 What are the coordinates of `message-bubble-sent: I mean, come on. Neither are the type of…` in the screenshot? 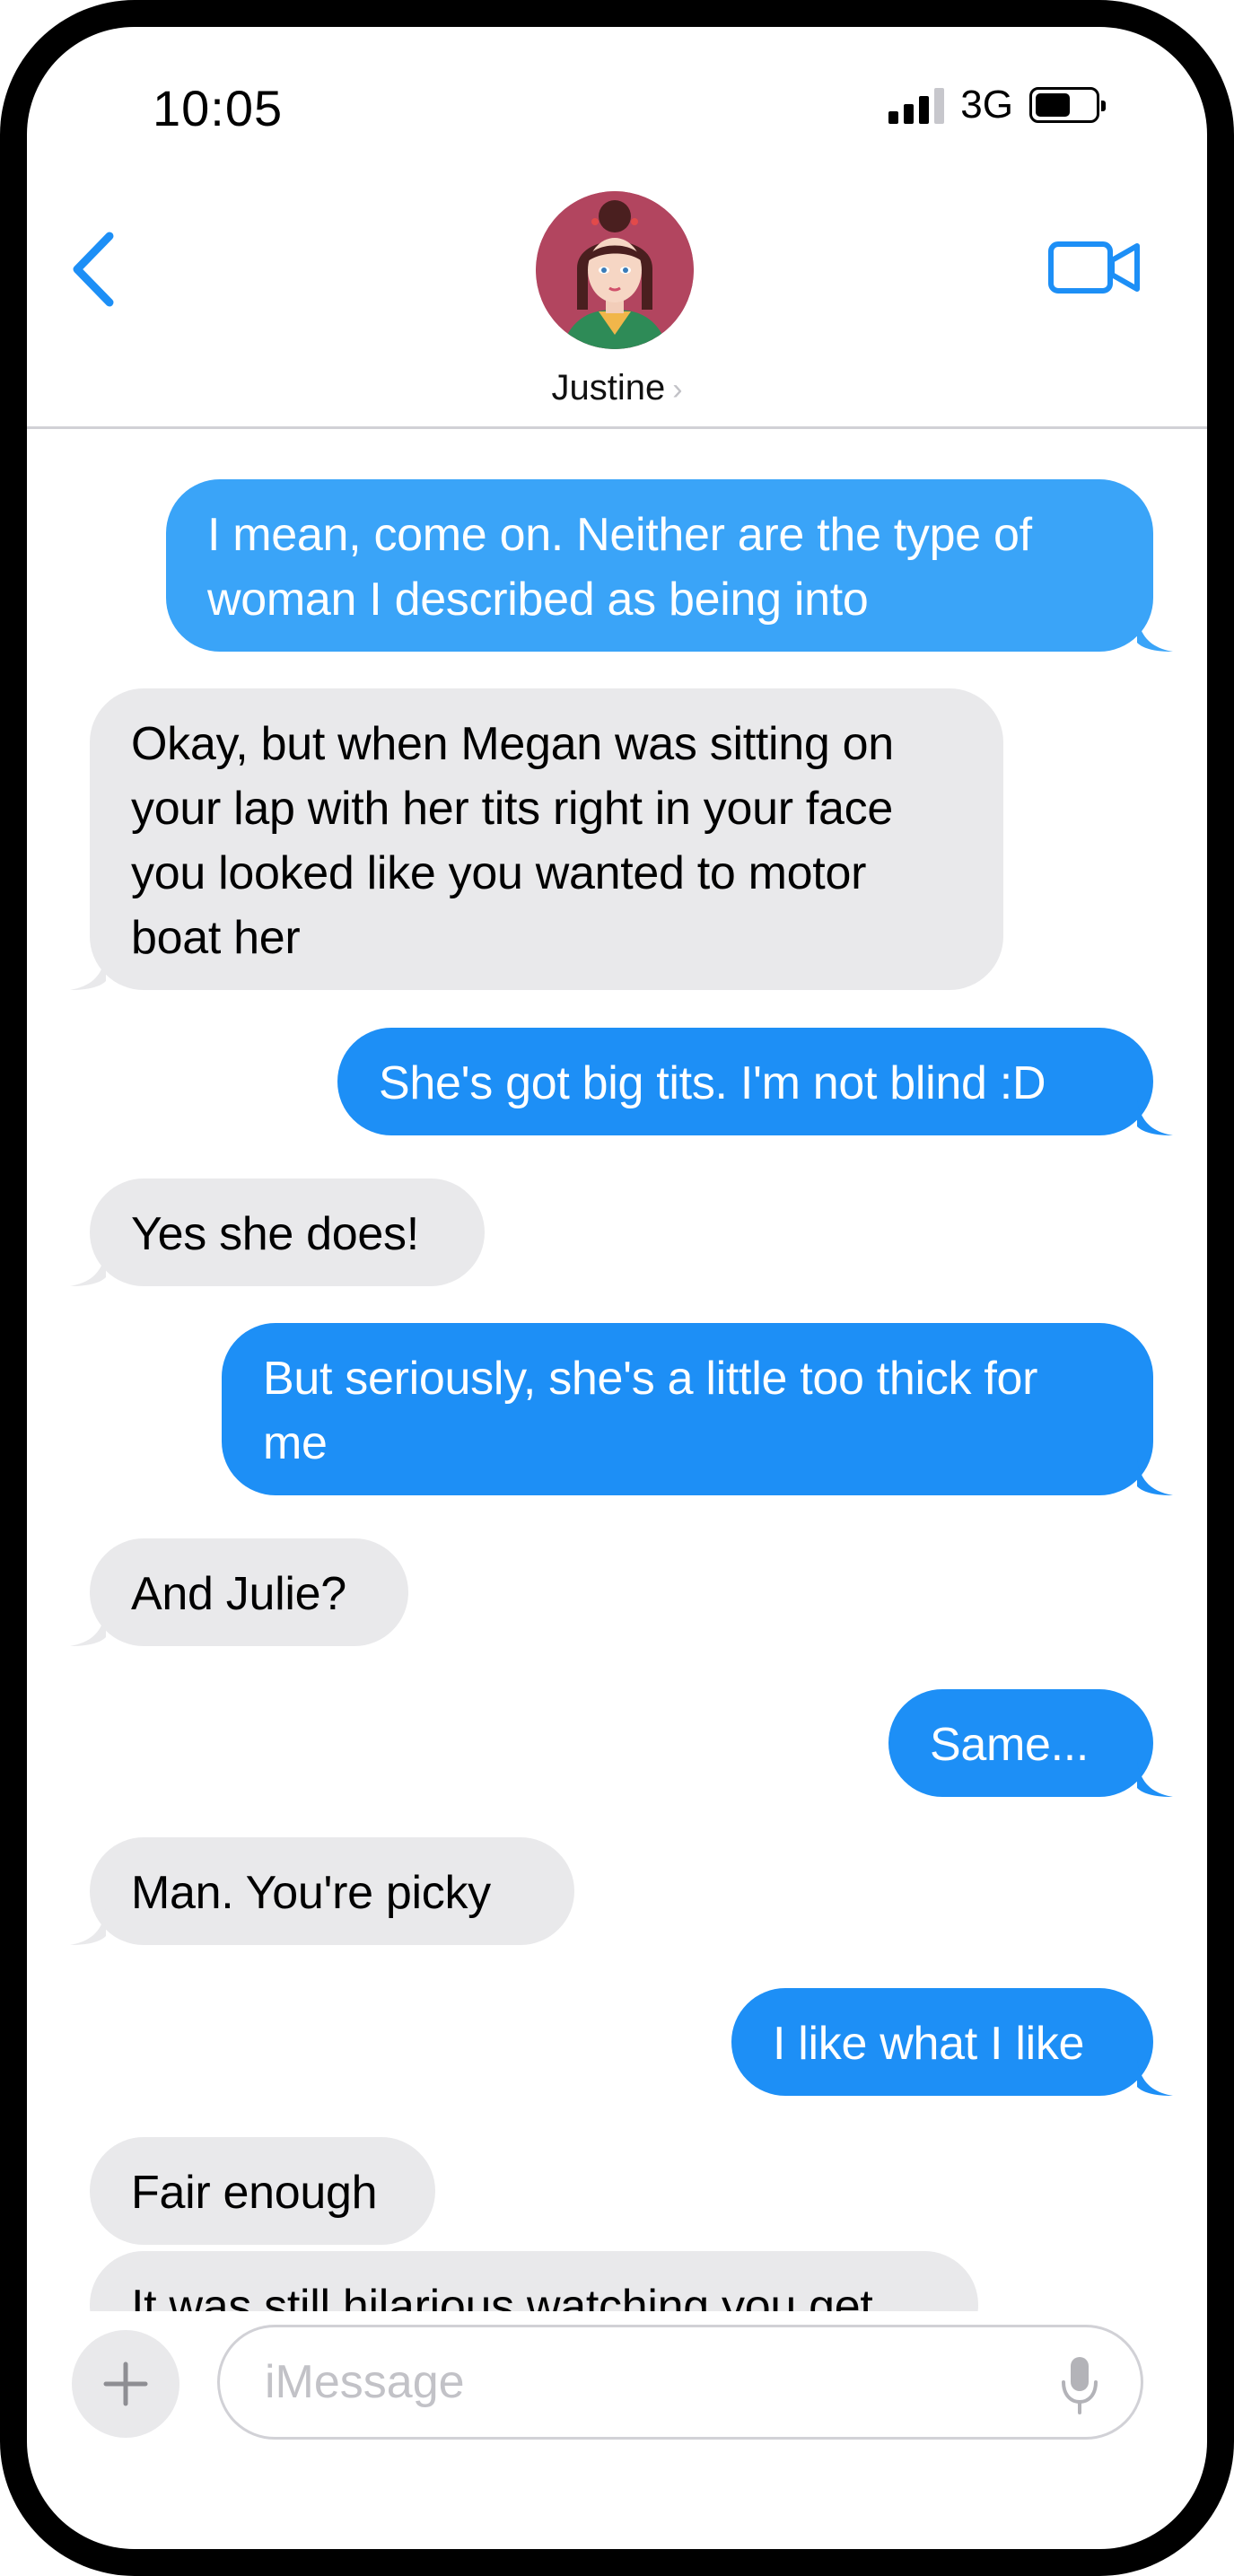 It's located at (670, 565).